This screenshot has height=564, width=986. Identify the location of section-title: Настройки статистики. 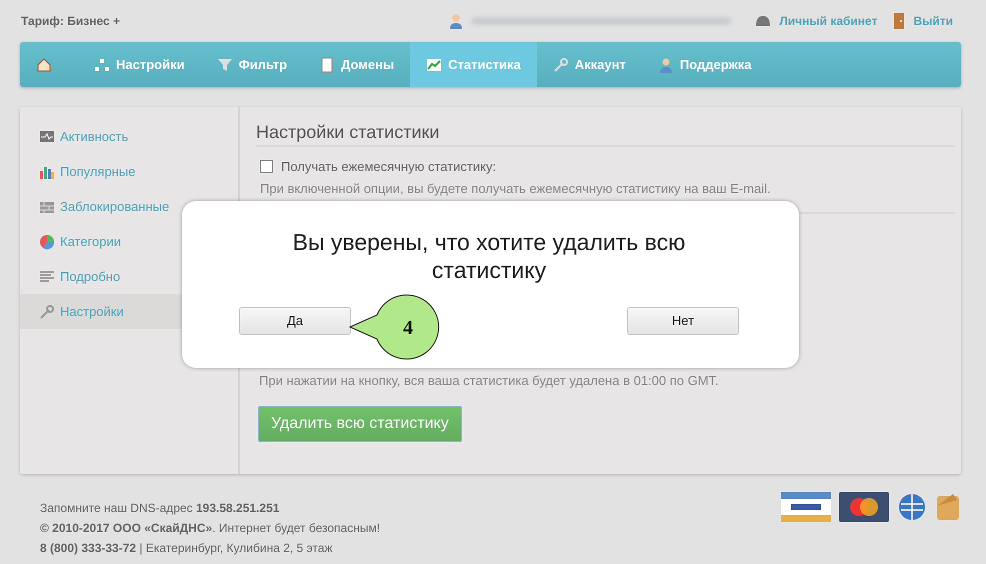
(605, 134).